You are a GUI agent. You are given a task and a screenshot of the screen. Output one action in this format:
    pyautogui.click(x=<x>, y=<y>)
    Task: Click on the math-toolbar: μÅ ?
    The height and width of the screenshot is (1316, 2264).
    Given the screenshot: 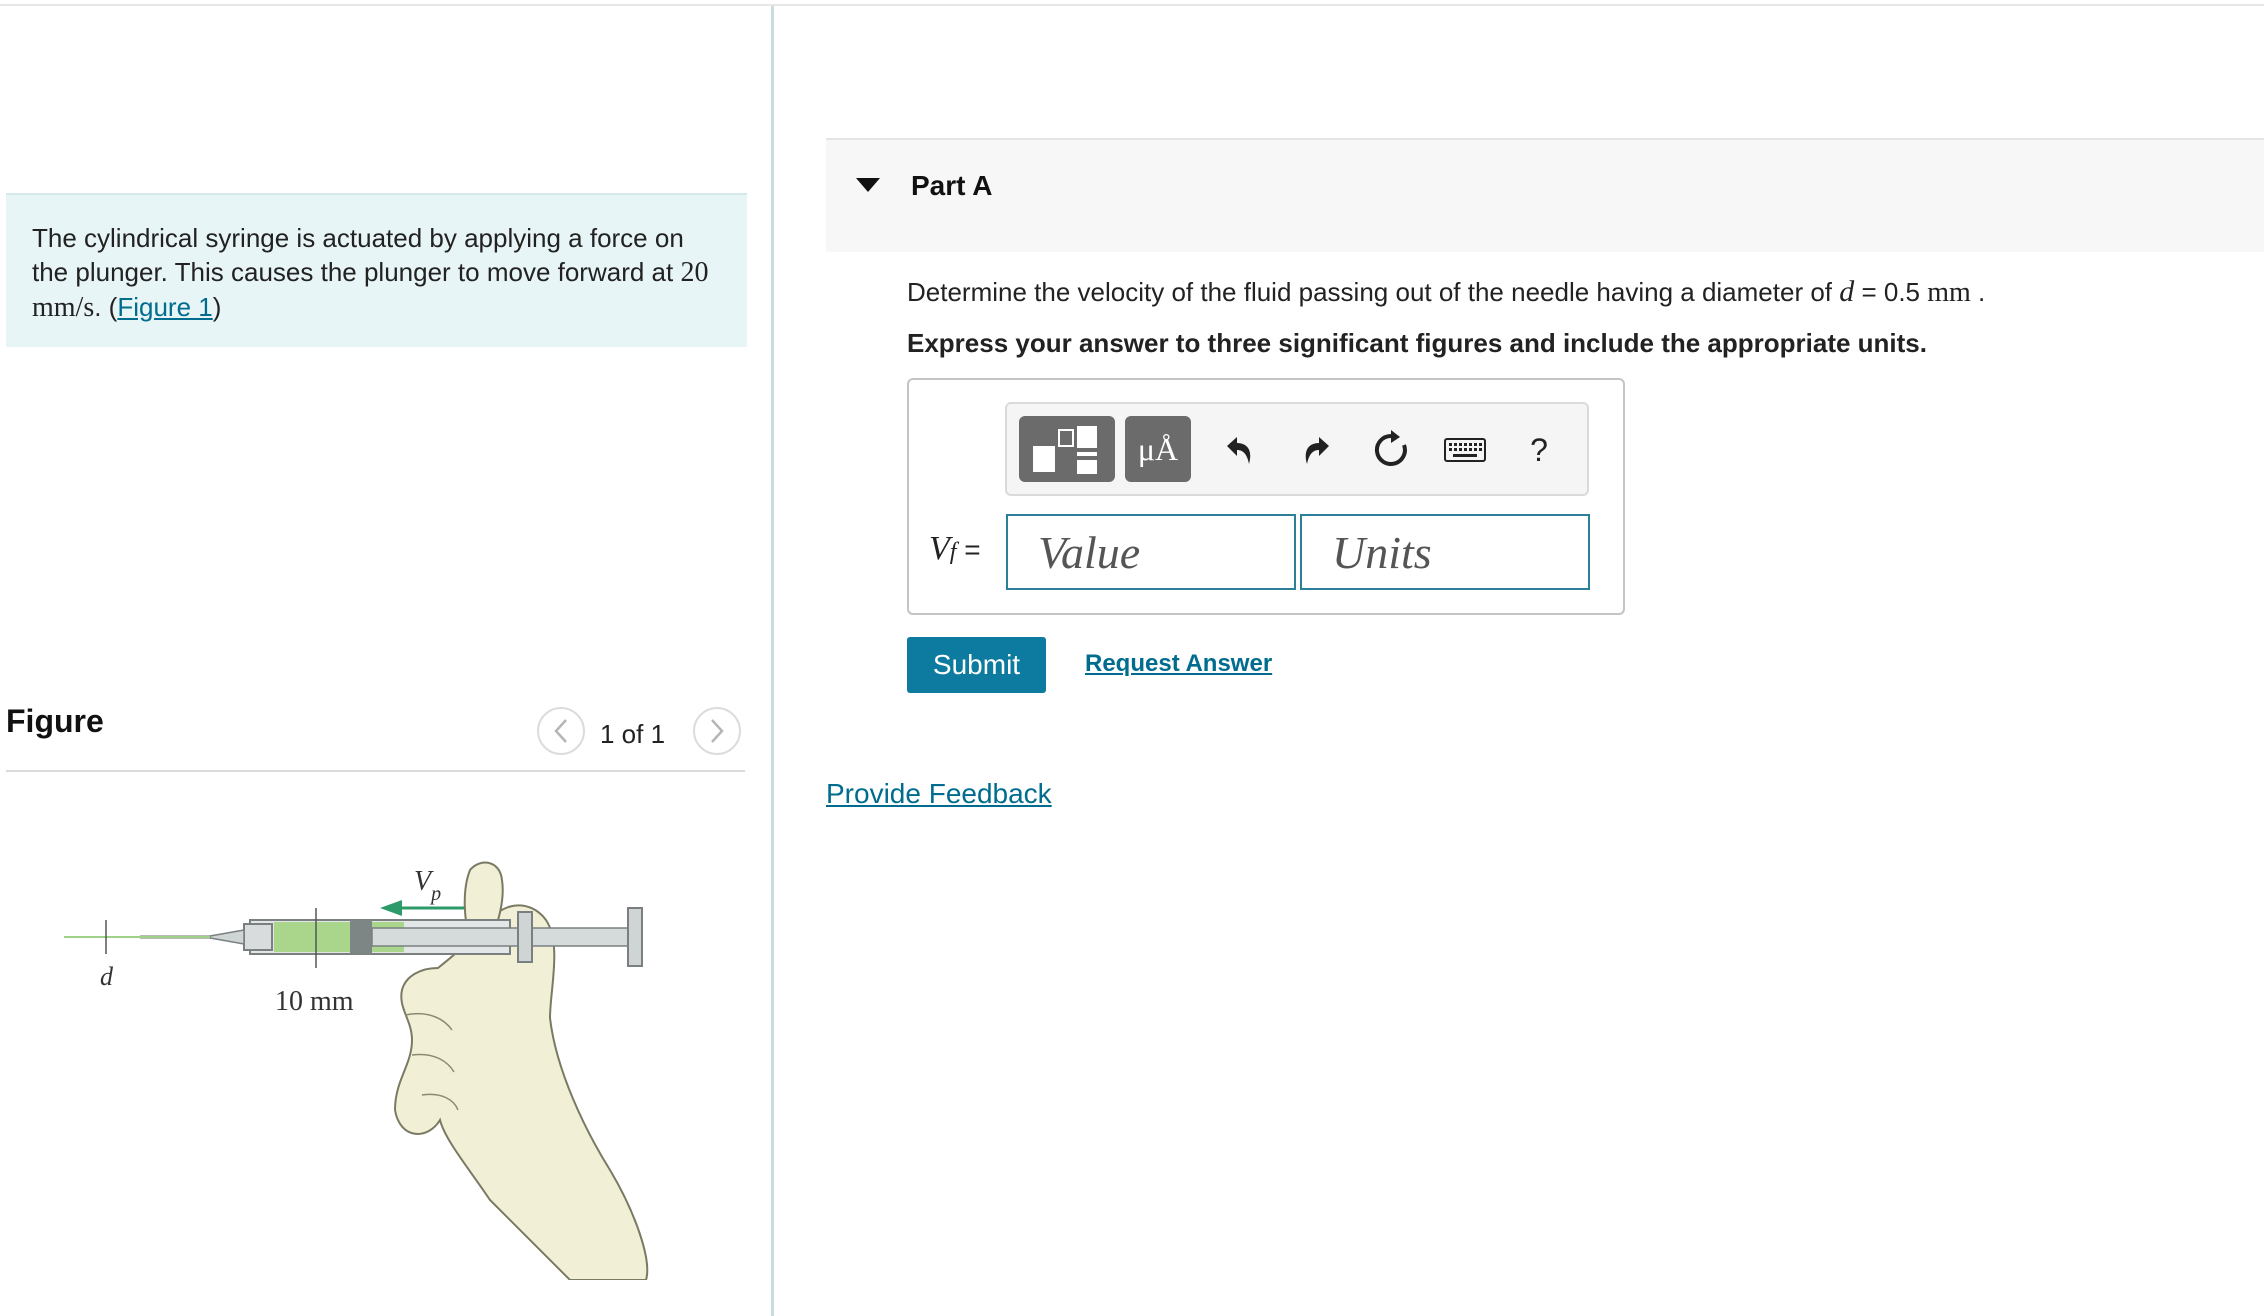 What is the action you would take?
    pyautogui.click(x=1297, y=449)
    